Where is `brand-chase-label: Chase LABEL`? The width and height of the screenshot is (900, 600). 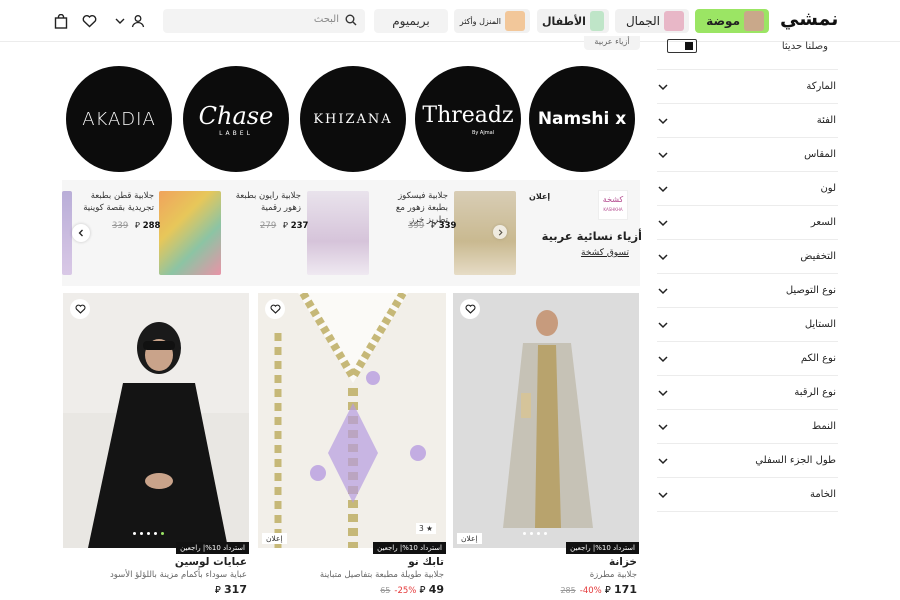
brand-chase-label: Chase LABEL is located at coordinates (236, 119).